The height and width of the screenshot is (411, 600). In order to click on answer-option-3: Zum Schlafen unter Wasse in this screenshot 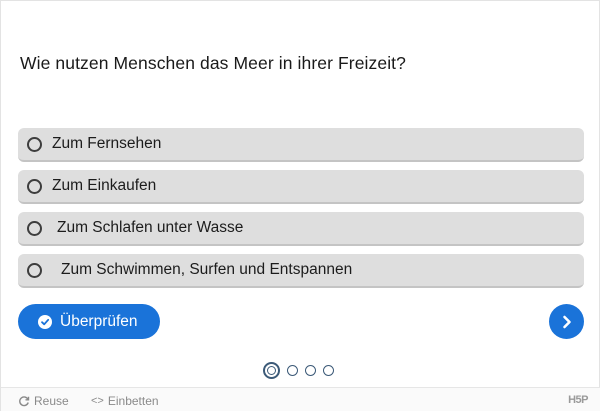, I will do `click(301, 229)`.